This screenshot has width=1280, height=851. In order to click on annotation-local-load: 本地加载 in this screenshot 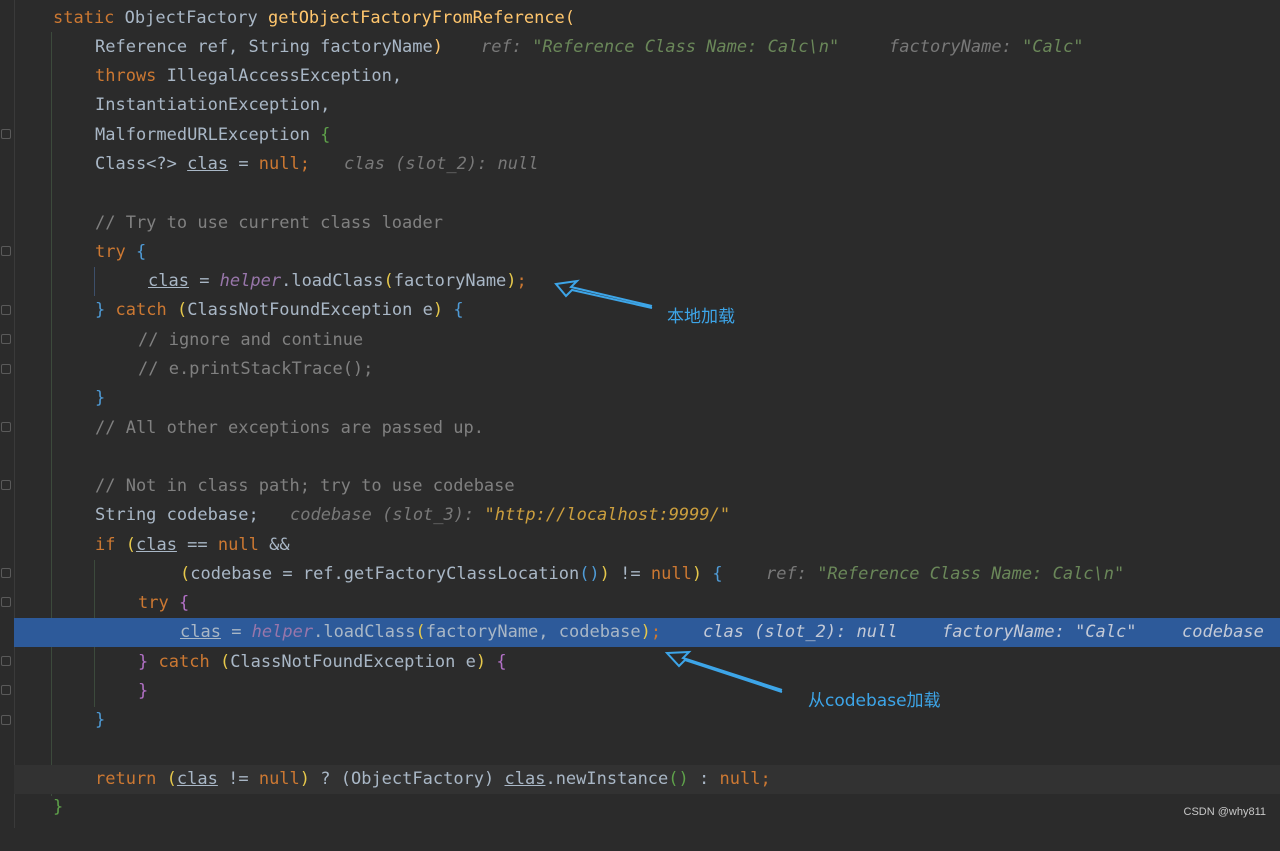, I will do `click(701, 317)`.